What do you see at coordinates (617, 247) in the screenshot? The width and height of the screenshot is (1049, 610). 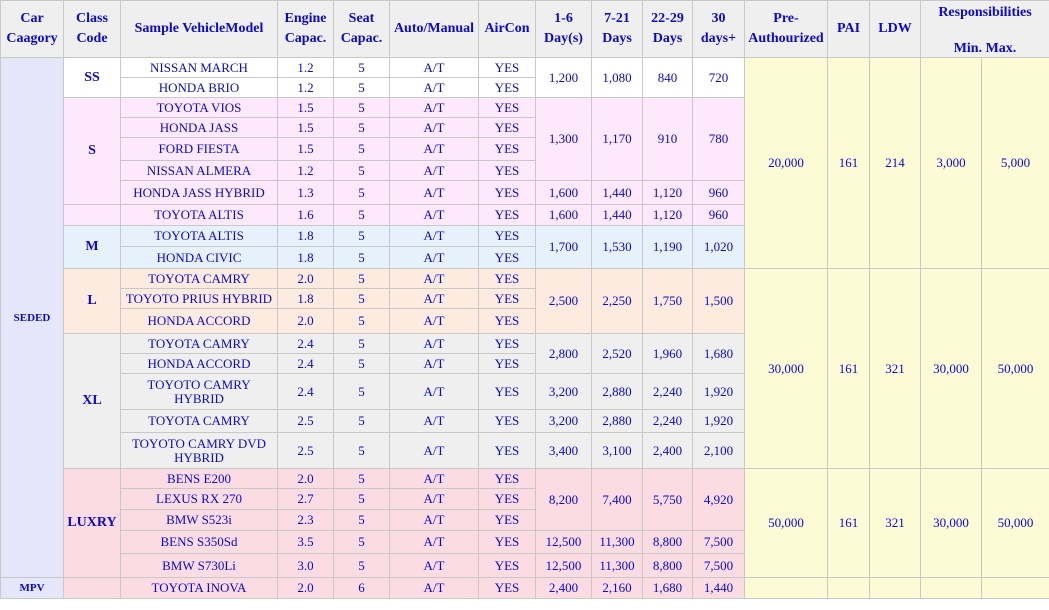 I see `rate-7-21: 1,530` at bounding box center [617, 247].